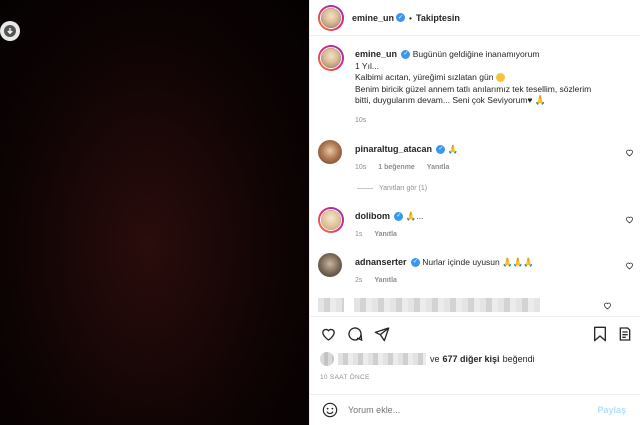  What do you see at coordinates (376, 54) in the screenshot?
I see `caption-username: emine_un` at bounding box center [376, 54].